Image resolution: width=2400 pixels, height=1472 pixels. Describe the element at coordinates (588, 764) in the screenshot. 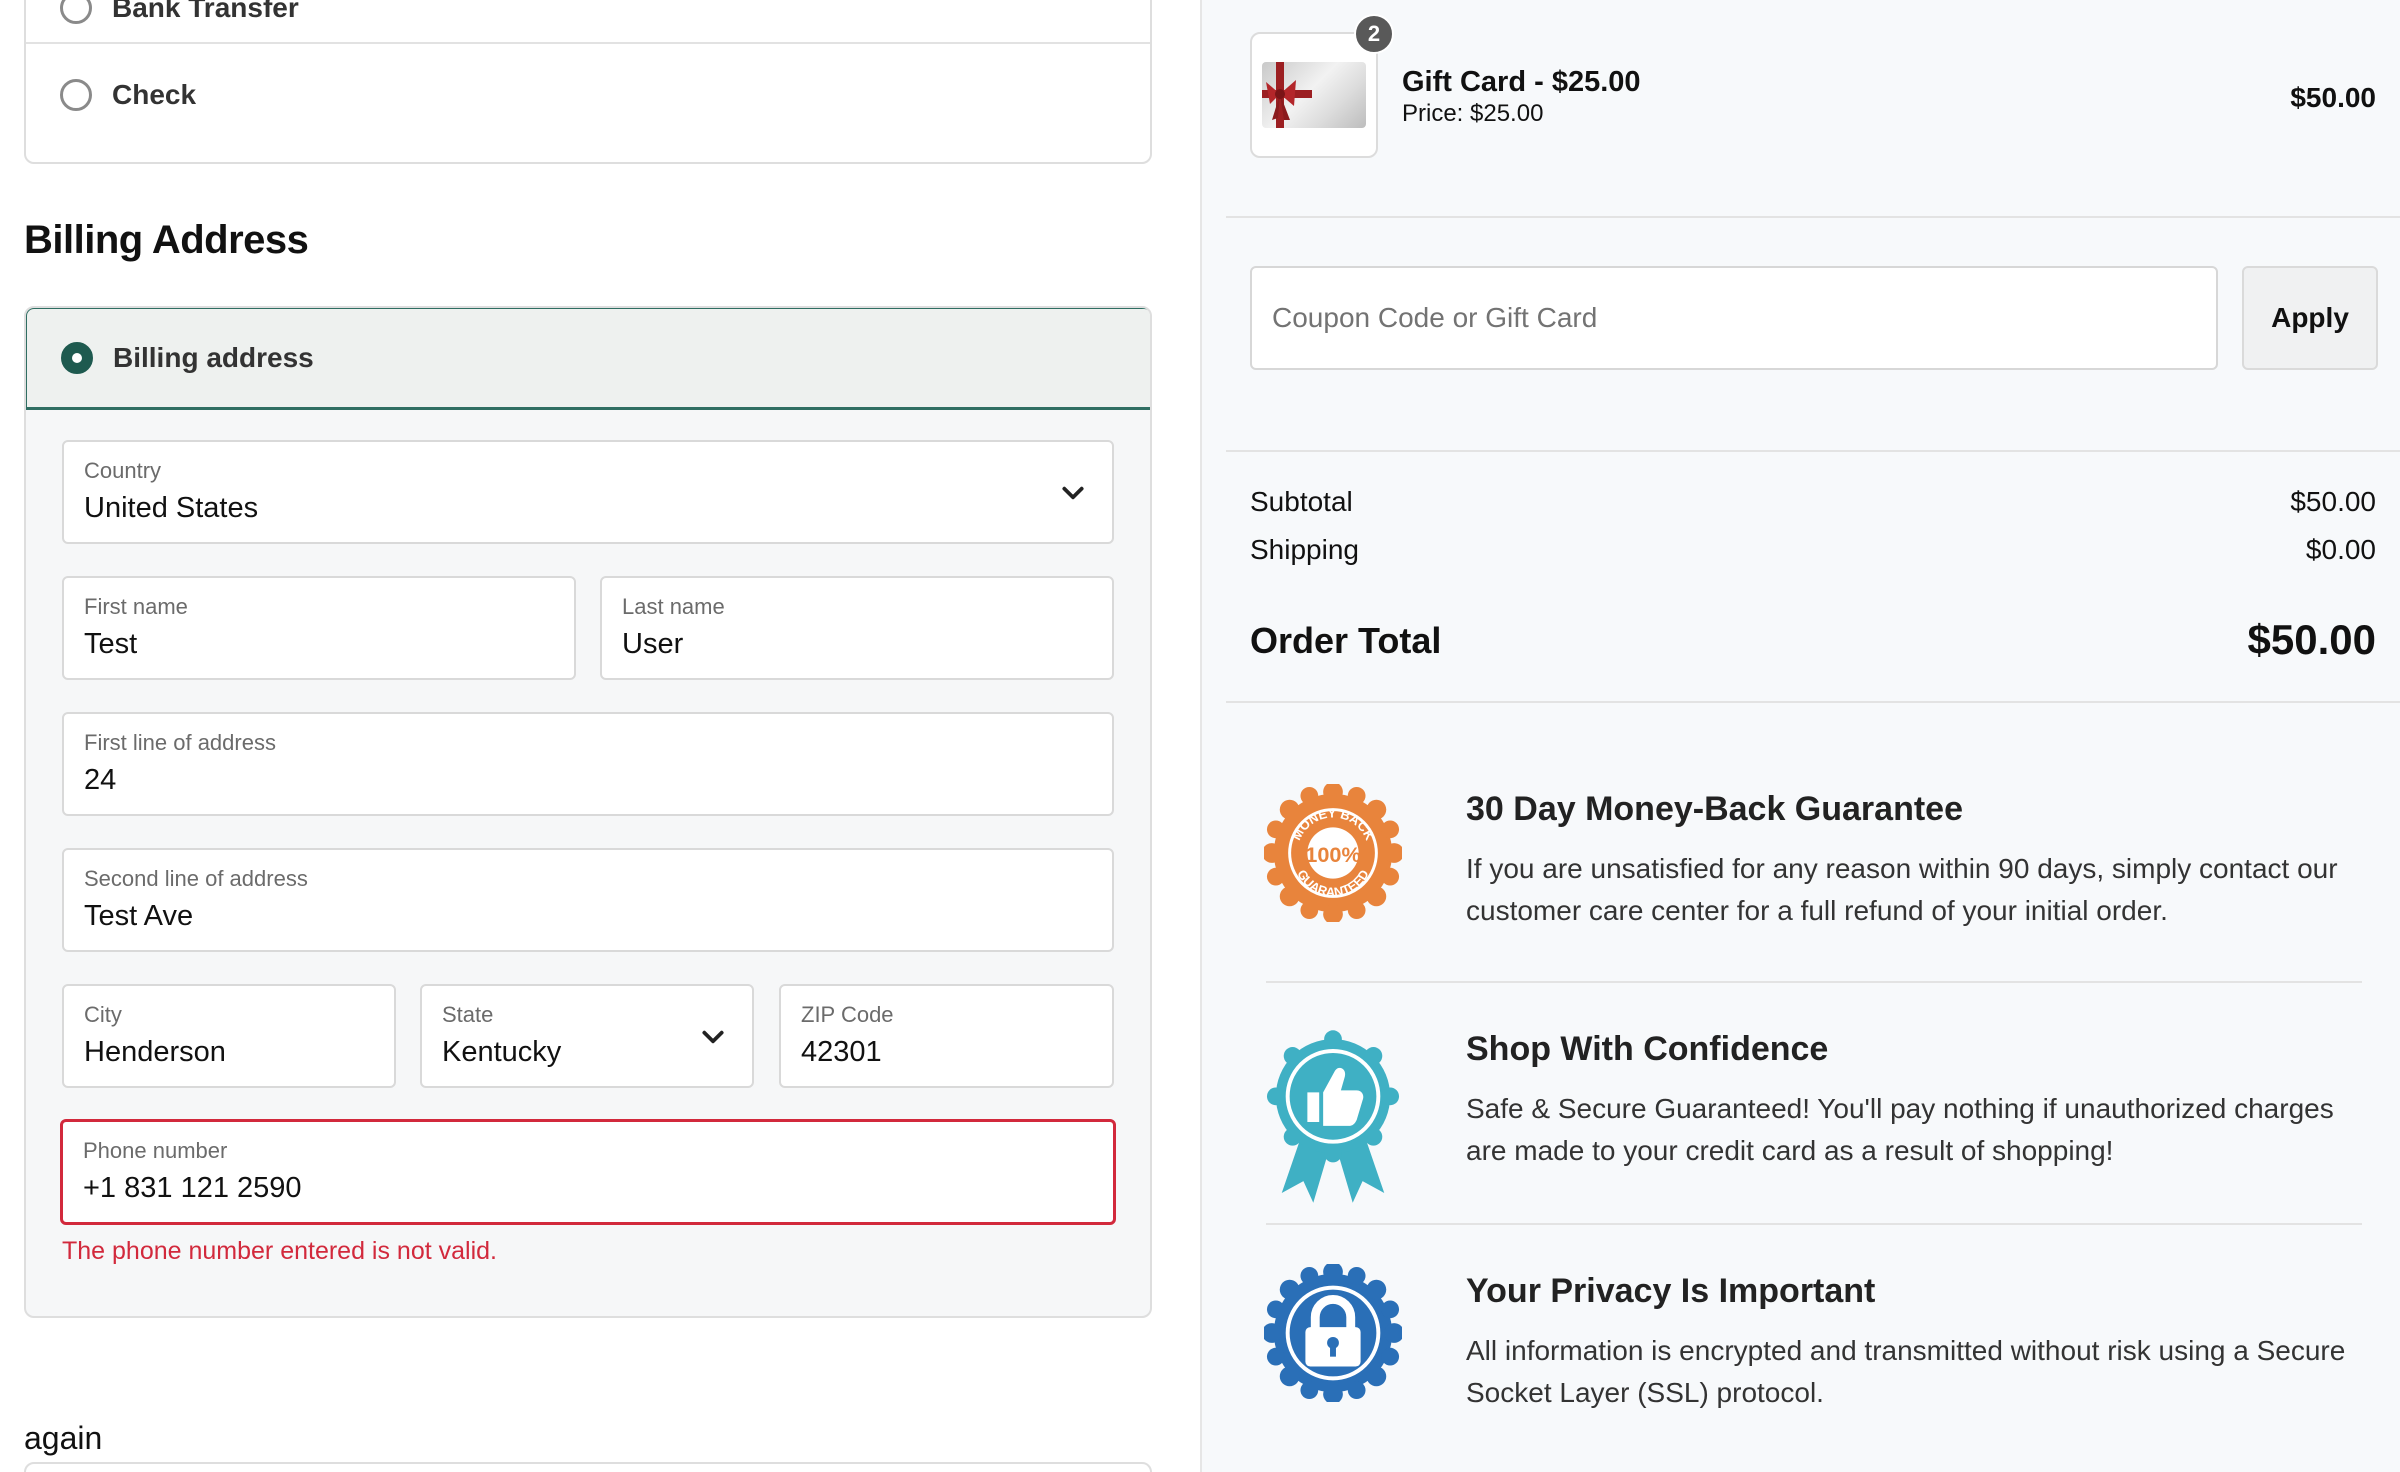

I see `address-line1-field: First line of address 24` at that location.